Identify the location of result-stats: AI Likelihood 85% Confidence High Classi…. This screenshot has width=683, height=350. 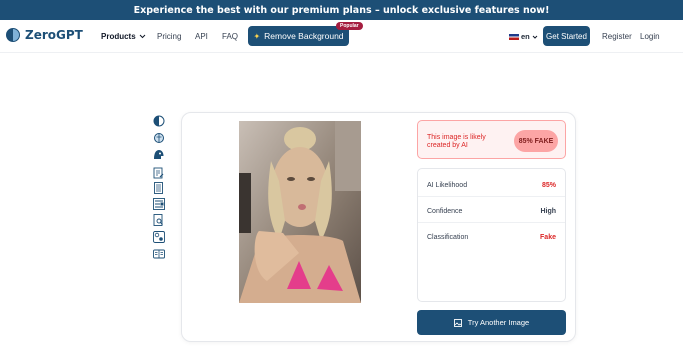
(491, 235).